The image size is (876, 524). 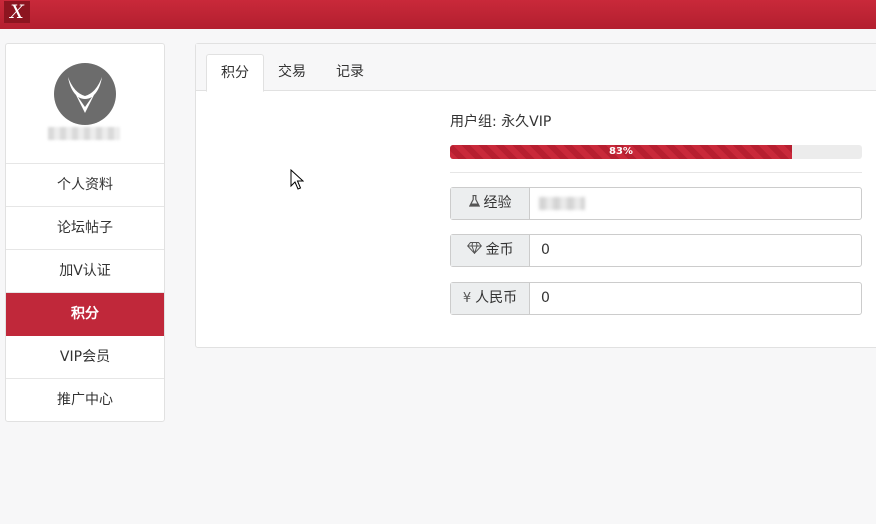 I want to click on sidebar-item-vip: VIP会员, so click(x=85, y=357).